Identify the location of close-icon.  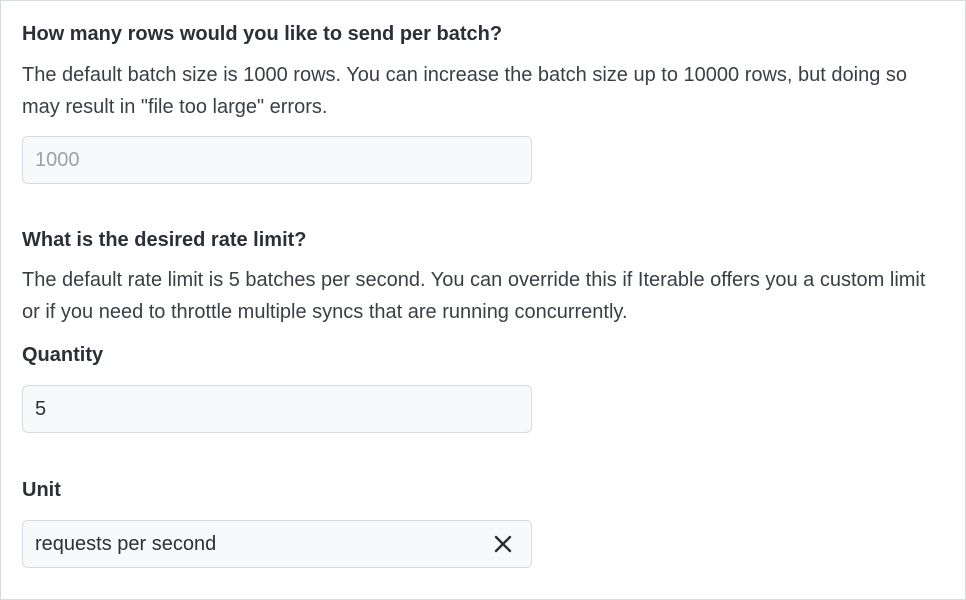
(503, 544).